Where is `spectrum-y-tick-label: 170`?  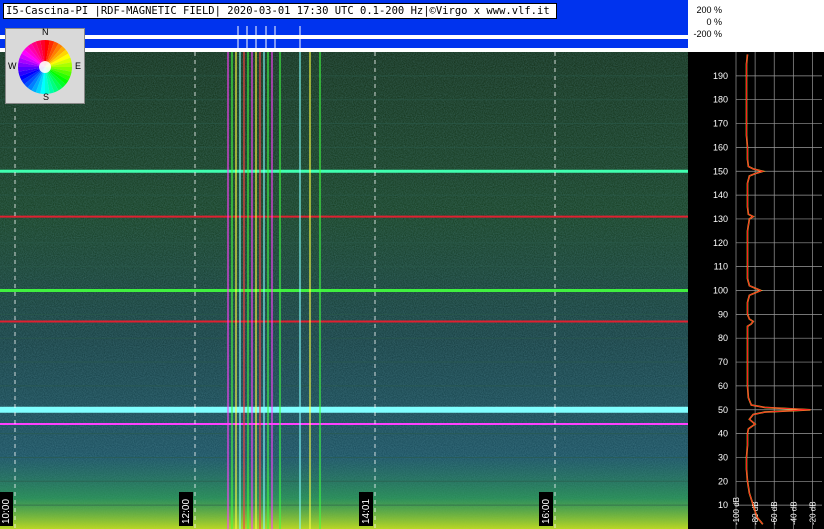 spectrum-y-tick-label: 170 is located at coordinates (720, 124).